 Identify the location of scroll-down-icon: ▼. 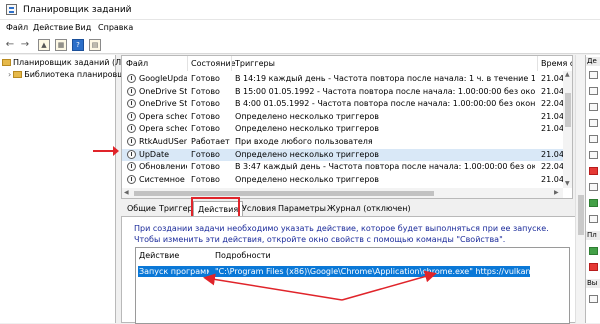
(567, 183).